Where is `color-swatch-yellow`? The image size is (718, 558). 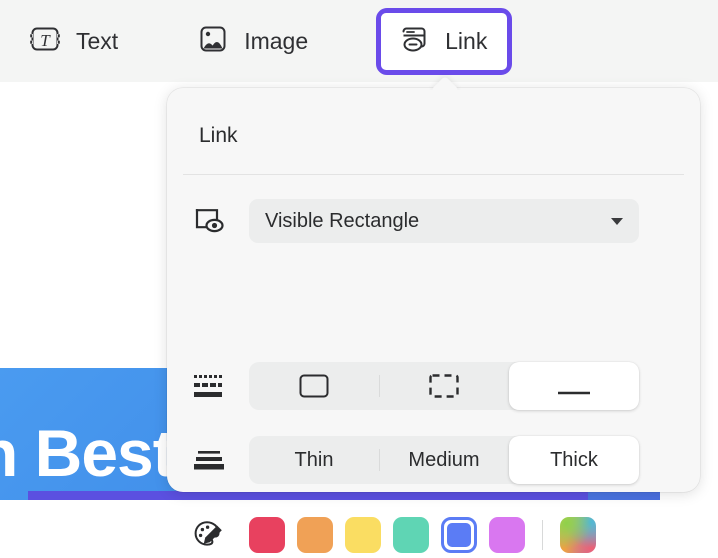
color-swatch-yellow is located at coordinates (363, 535).